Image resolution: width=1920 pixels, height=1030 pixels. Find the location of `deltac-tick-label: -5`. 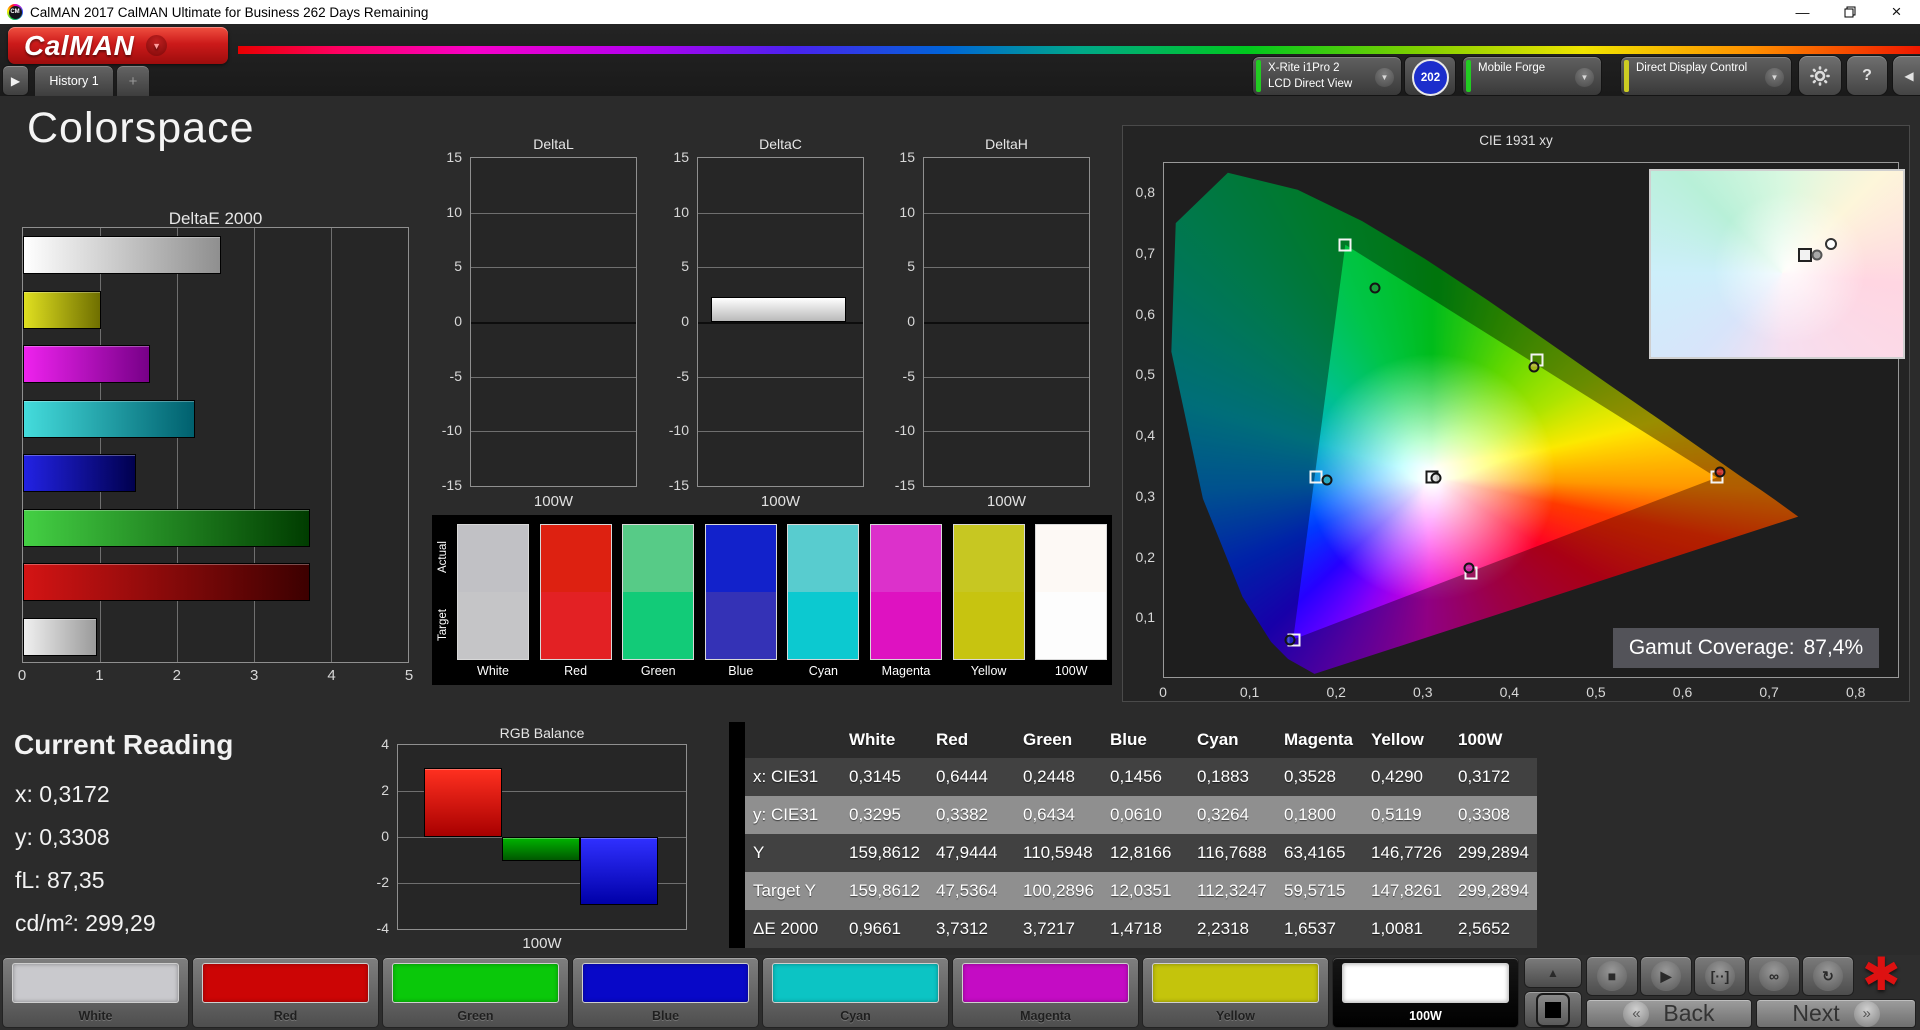

deltac-tick-label: -5 is located at coordinates (682, 375).